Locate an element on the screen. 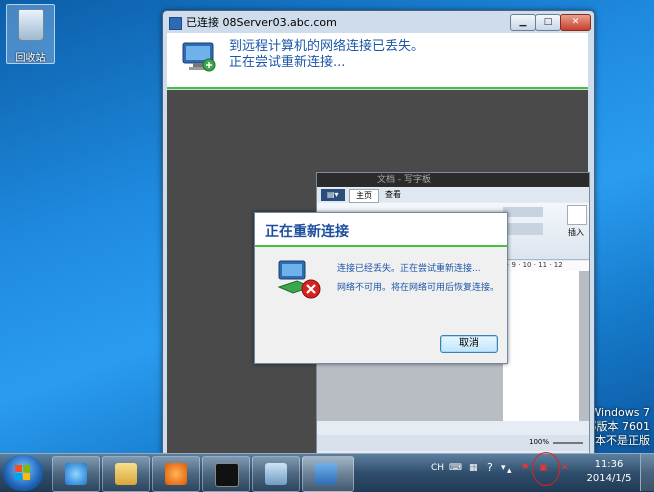 This screenshot has height=492, width=654. command-prompt-icon is located at coordinates (227, 475).